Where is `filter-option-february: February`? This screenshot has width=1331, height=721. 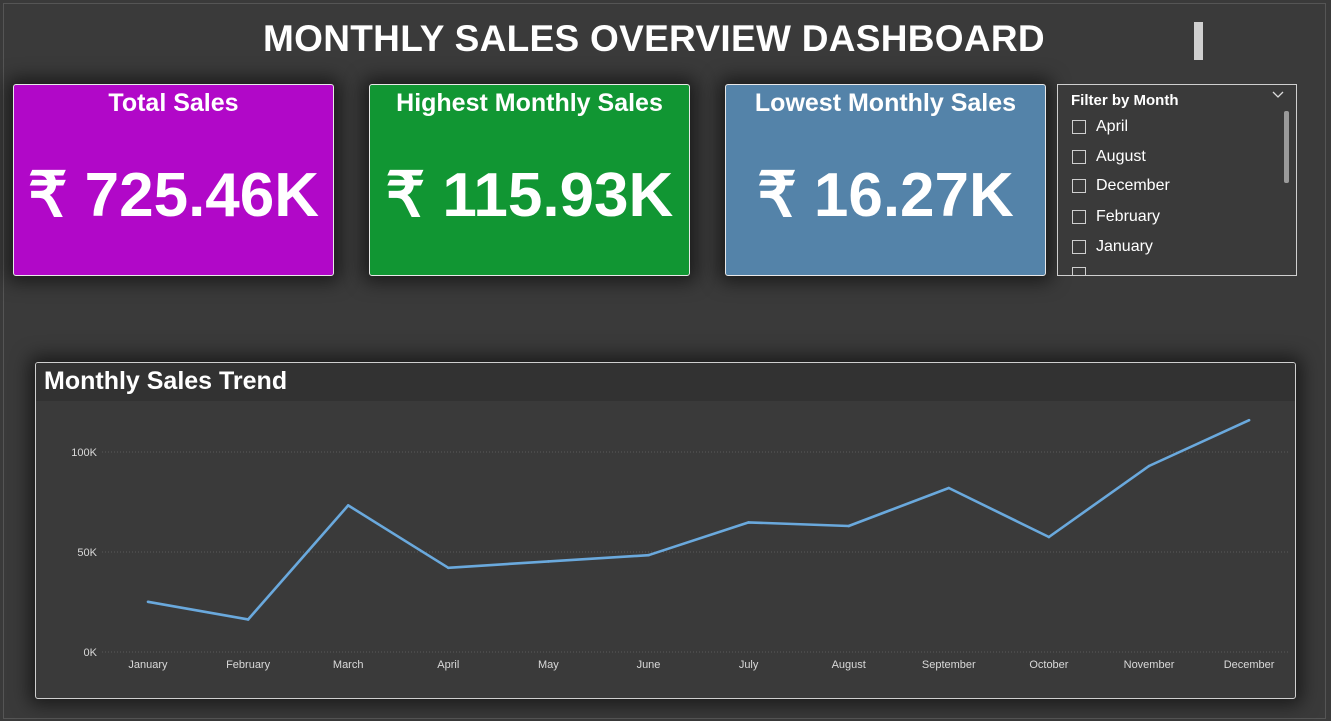
filter-option-february: February is located at coordinates (1116, 217).